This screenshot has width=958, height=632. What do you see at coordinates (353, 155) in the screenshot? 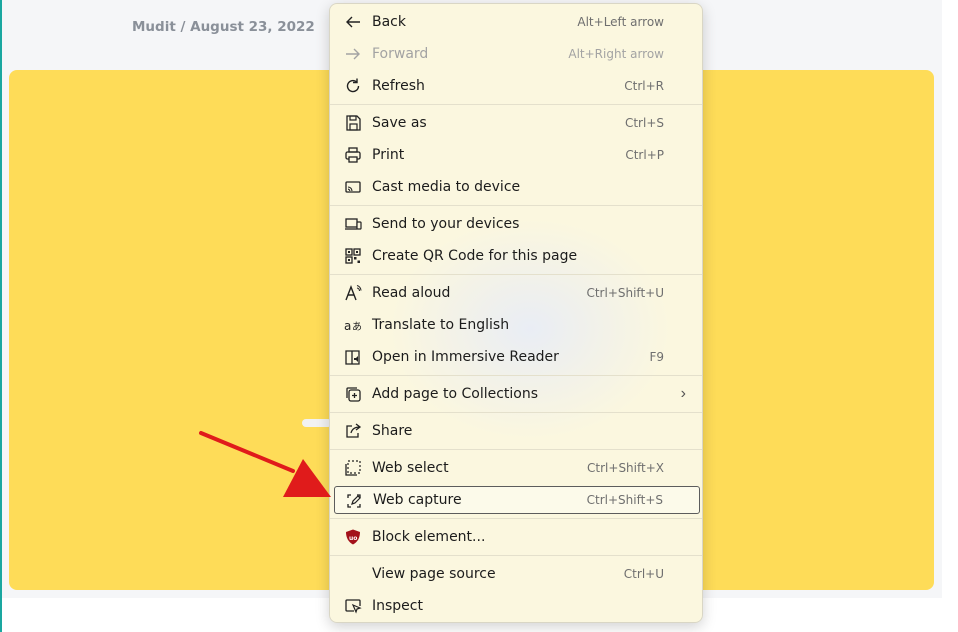
I see `printer-icon` at bounding box center [353, 155].